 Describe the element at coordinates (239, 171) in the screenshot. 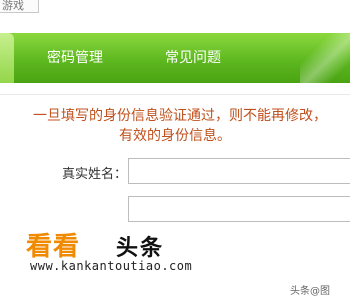

I see `real-name-input` at that location.